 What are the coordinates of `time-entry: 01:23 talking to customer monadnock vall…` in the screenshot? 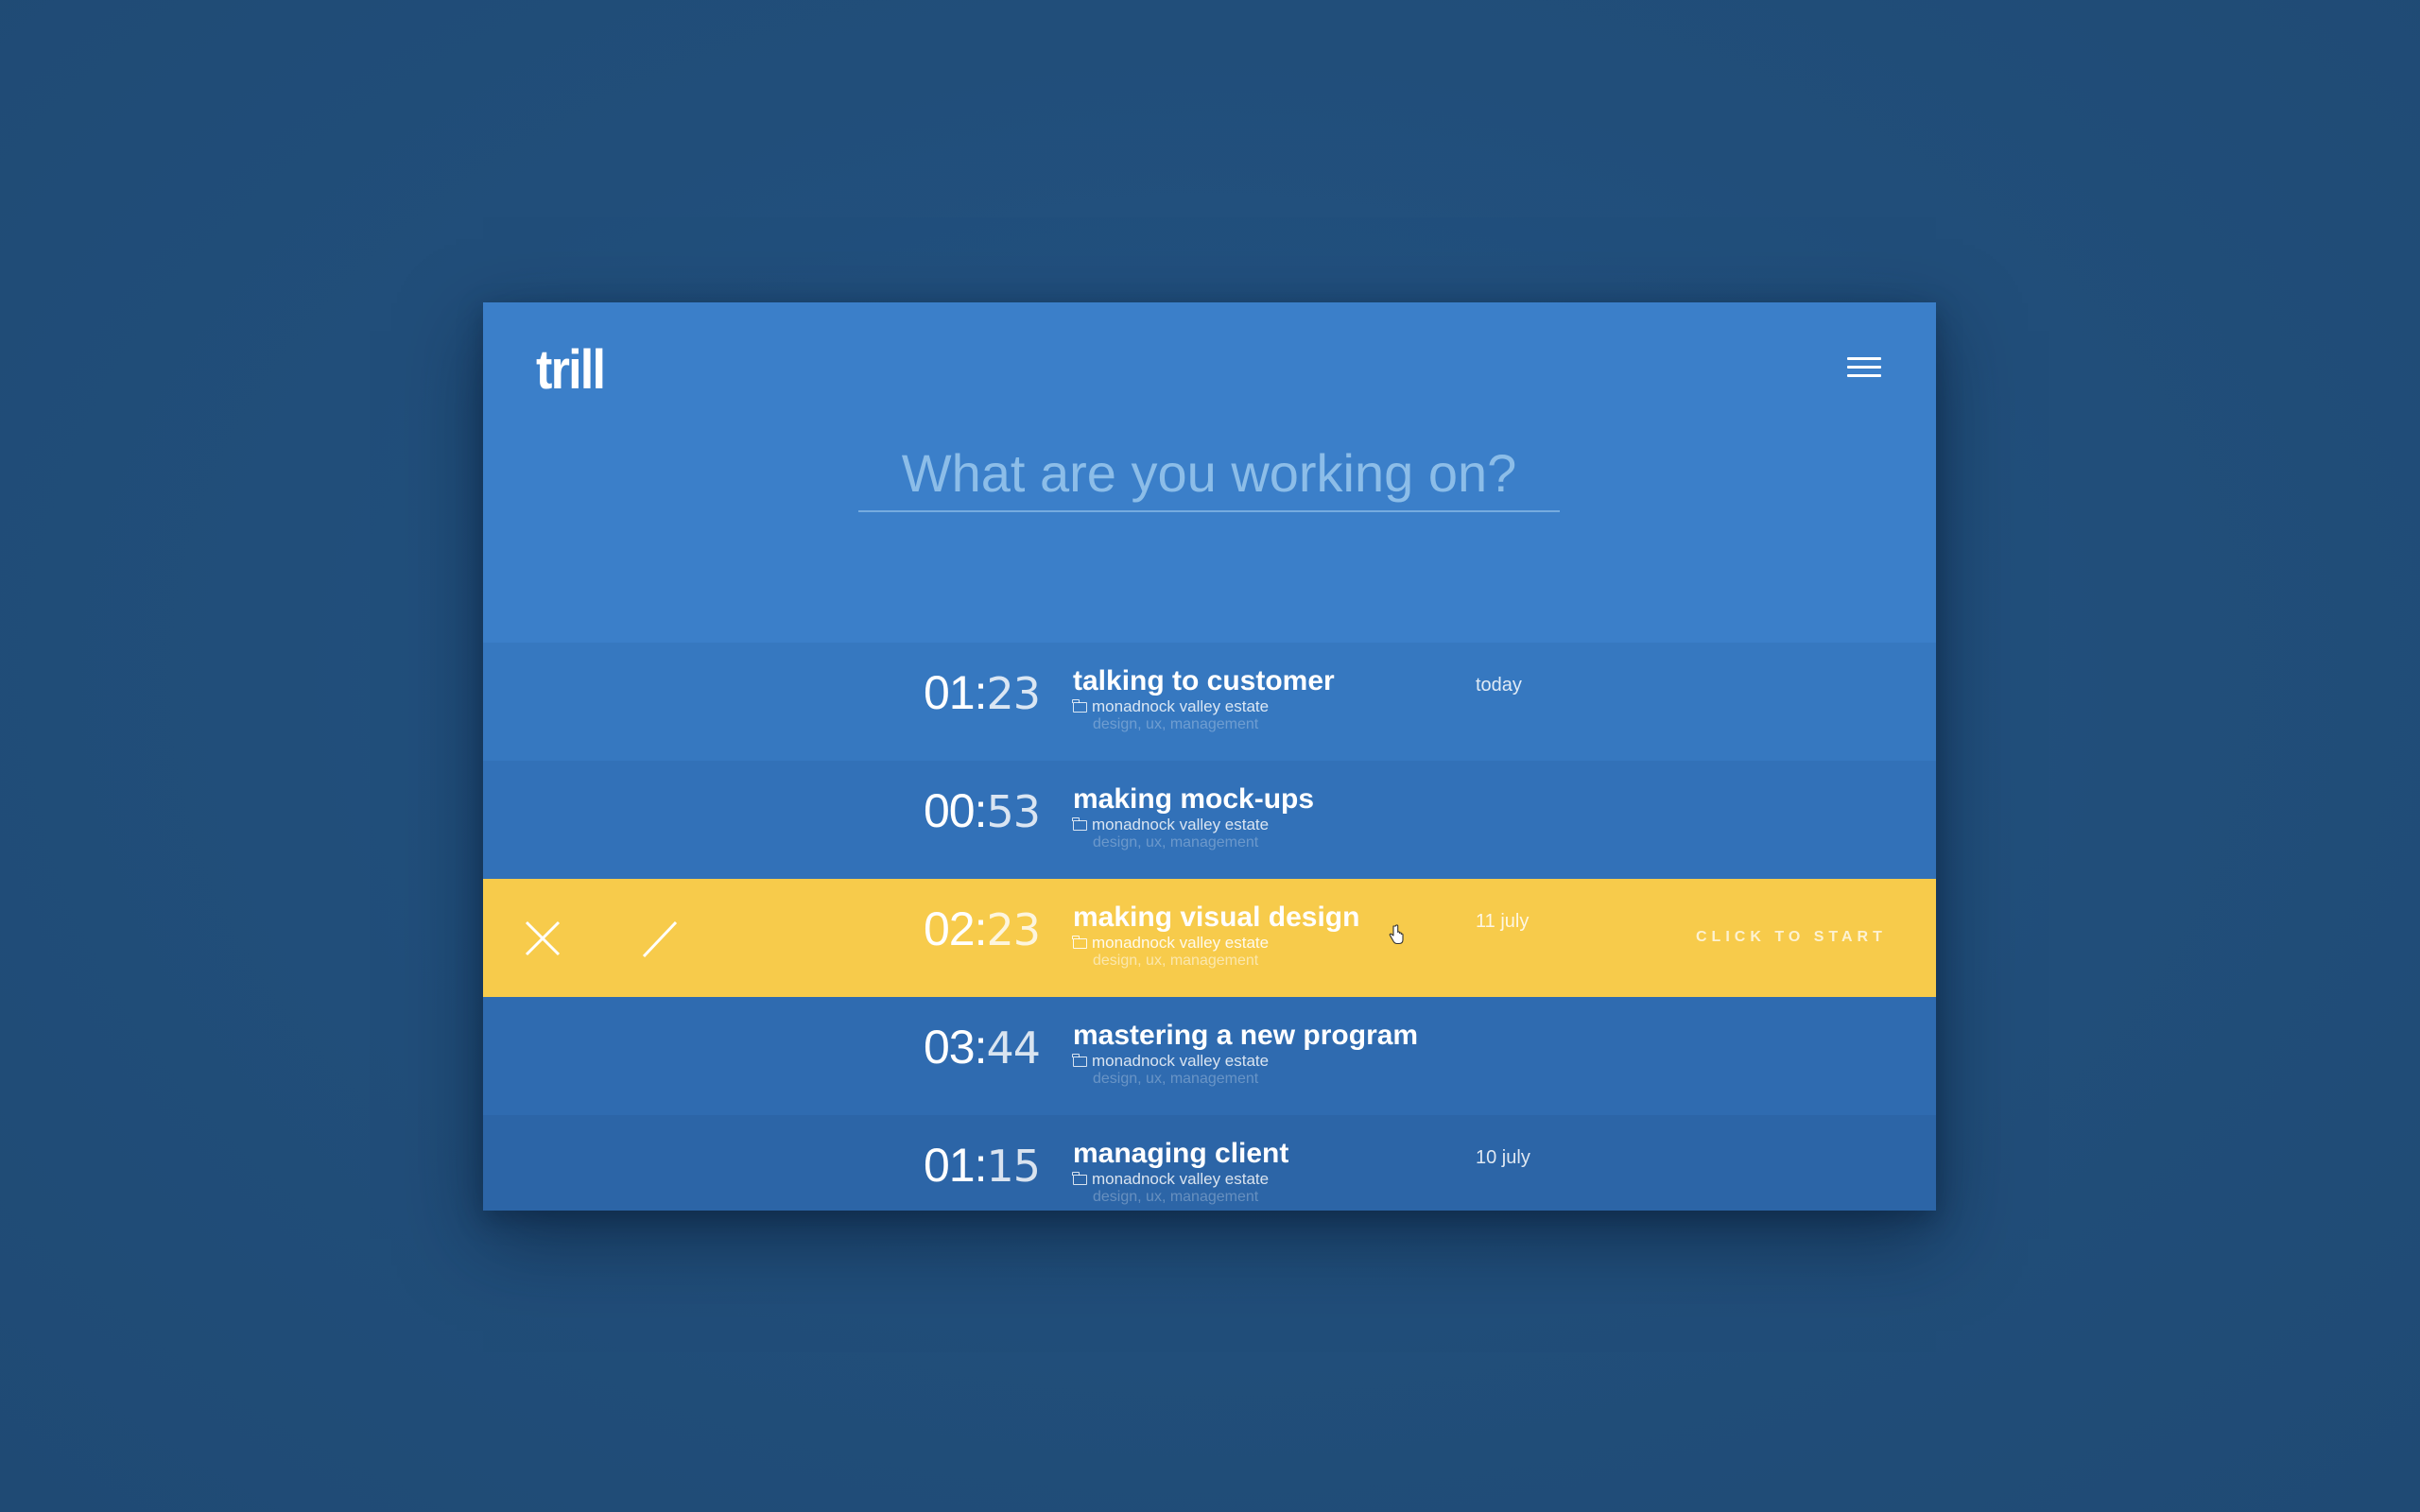 It's located at (1210, 702).